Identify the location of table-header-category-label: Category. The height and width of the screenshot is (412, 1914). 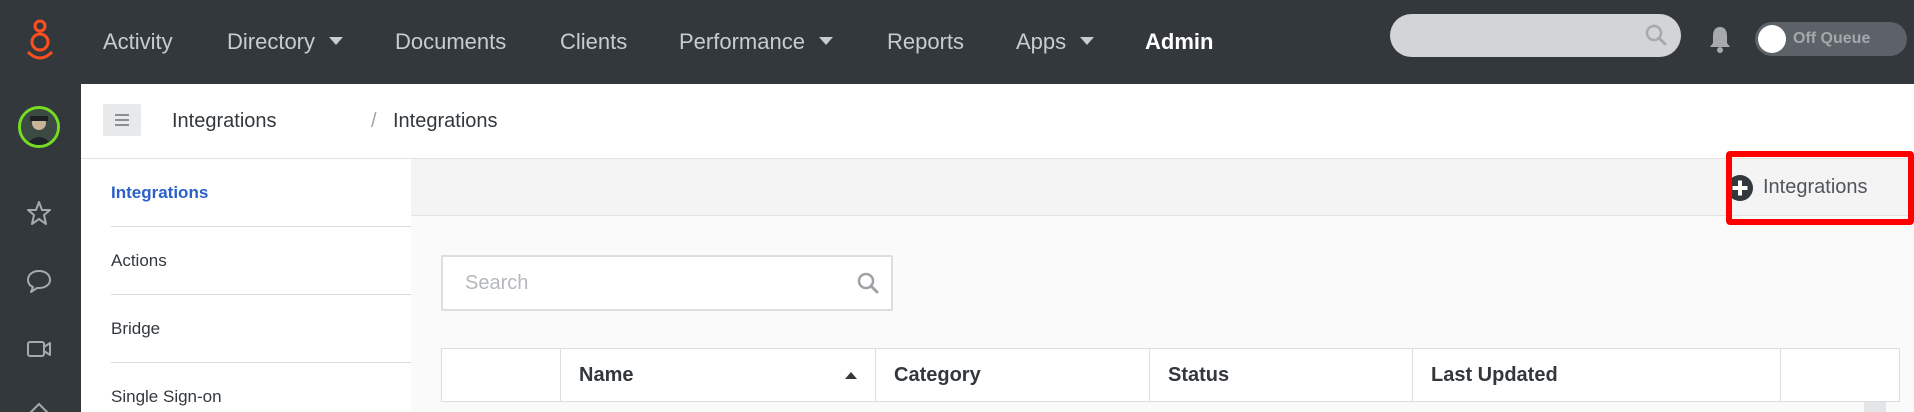
(937, 375).